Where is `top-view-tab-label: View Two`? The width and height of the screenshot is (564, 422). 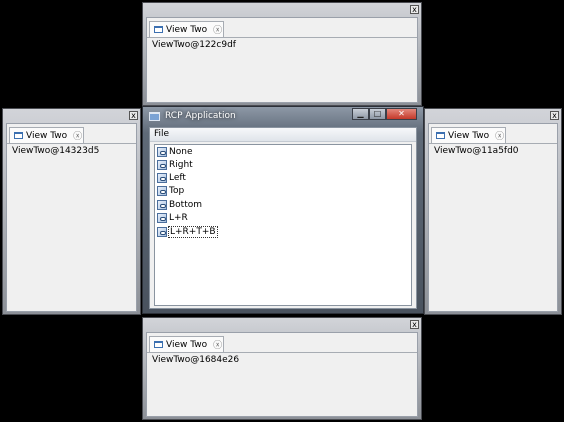
top-view-tab-label: View Two is located at coordinates (187, 29).